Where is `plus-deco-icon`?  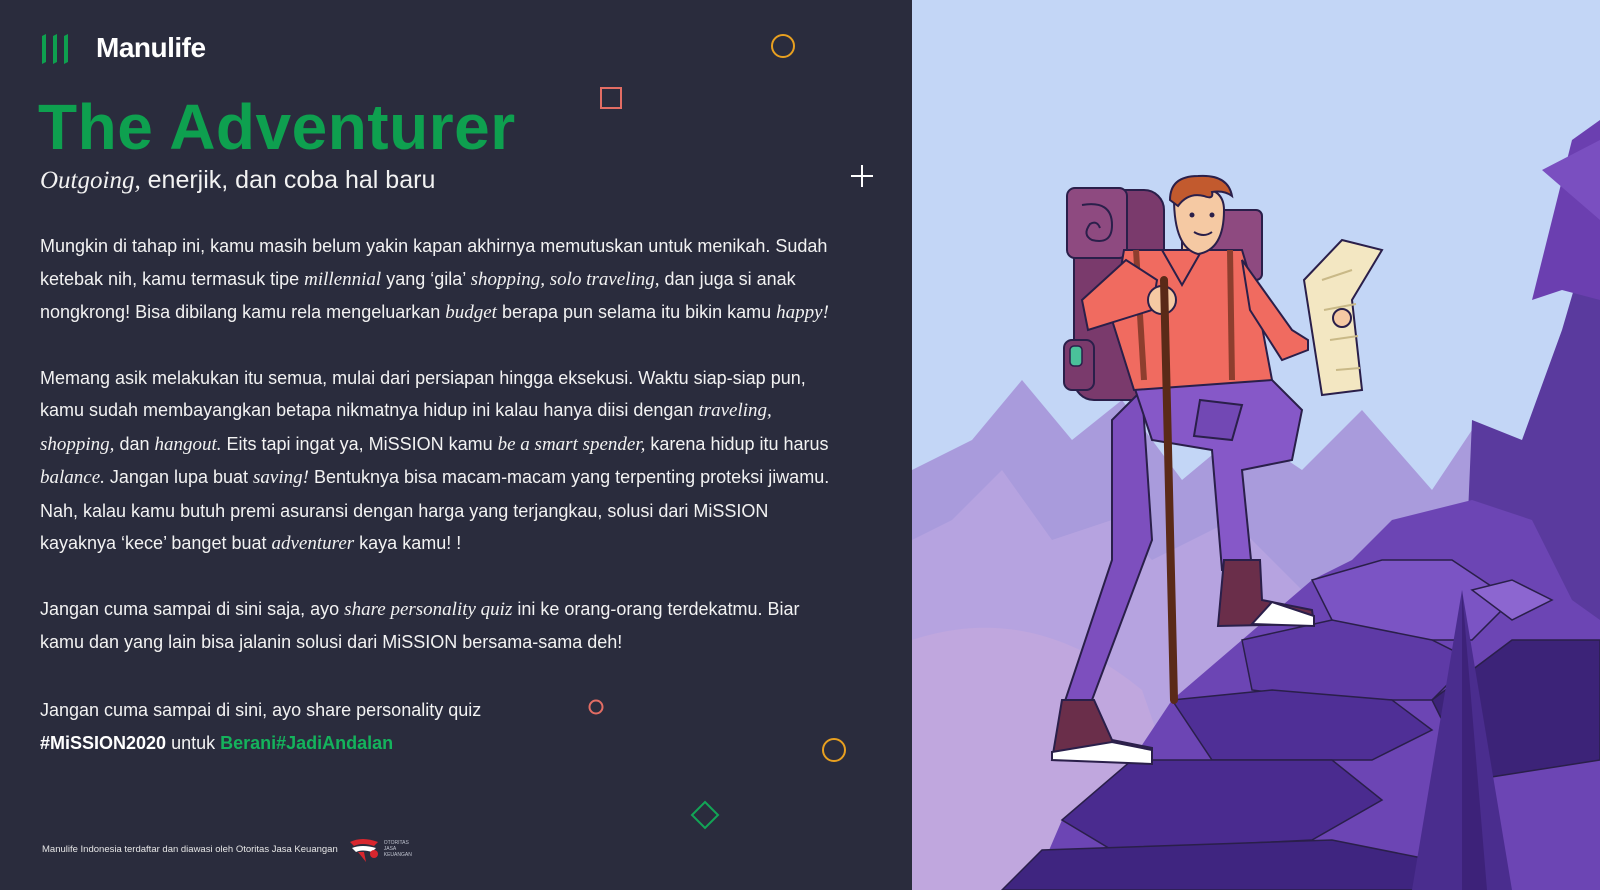
plus-deco-icon is located at coordinates (862, 176).